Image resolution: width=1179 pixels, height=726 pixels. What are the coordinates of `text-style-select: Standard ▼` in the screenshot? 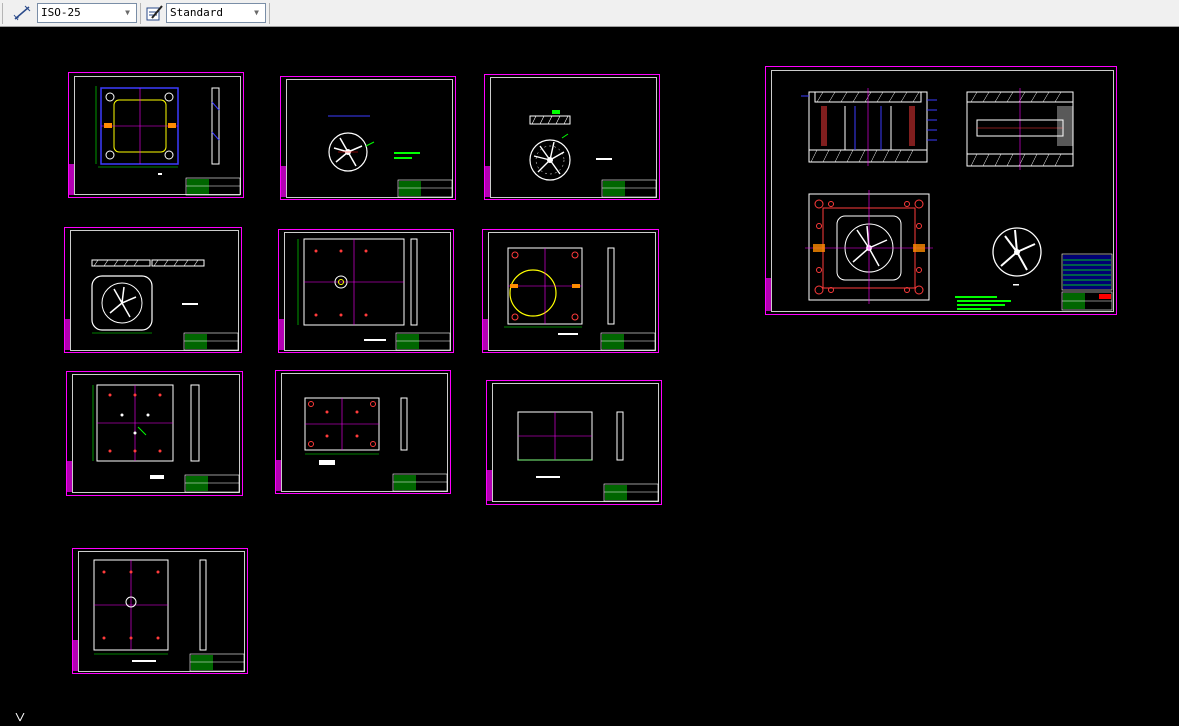 It's located at (216, 13).